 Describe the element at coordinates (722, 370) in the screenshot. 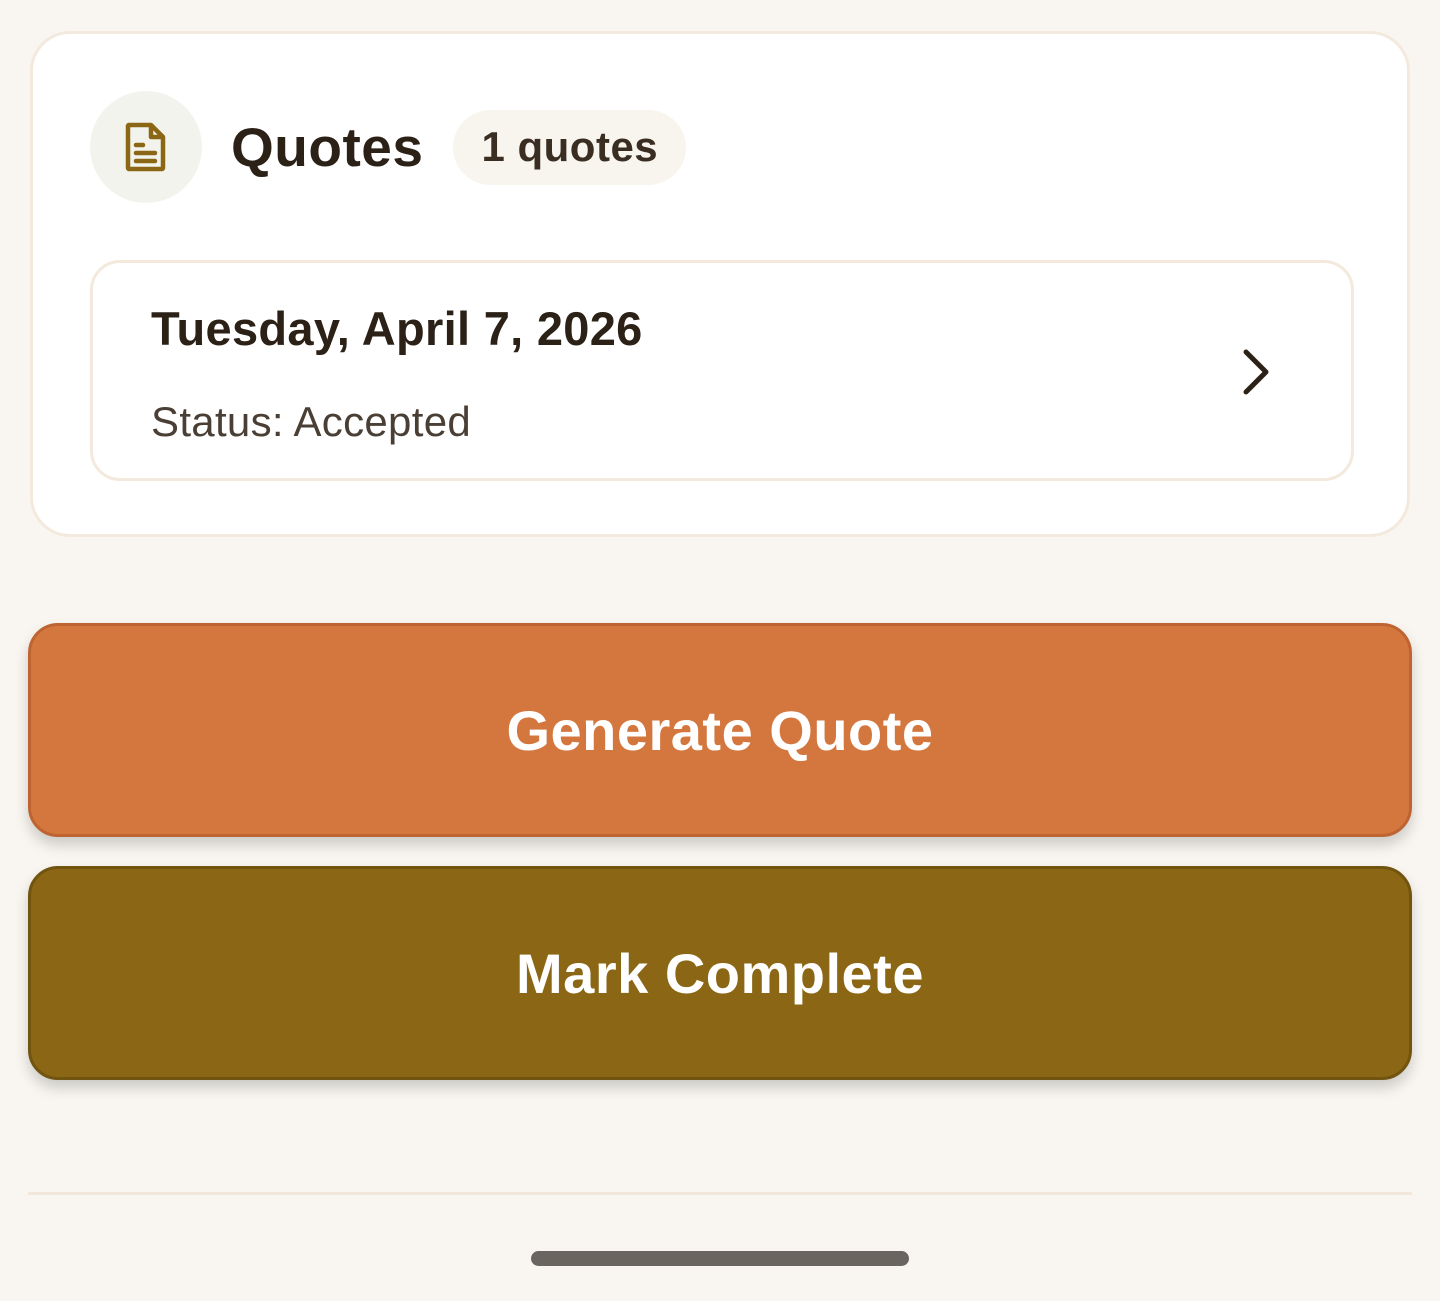

I see `quote-list-item: Tuesday, April 7, 2026 Status: Accepted` at that location.